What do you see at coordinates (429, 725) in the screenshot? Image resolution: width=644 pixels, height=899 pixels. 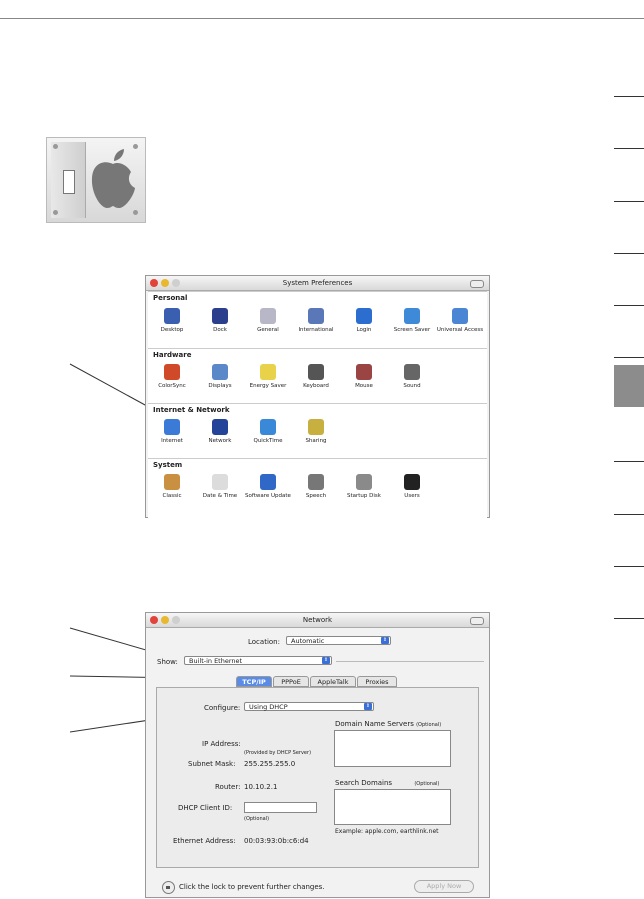 I see `dns-optional: (Optional)` at bounding box center [429, 725].